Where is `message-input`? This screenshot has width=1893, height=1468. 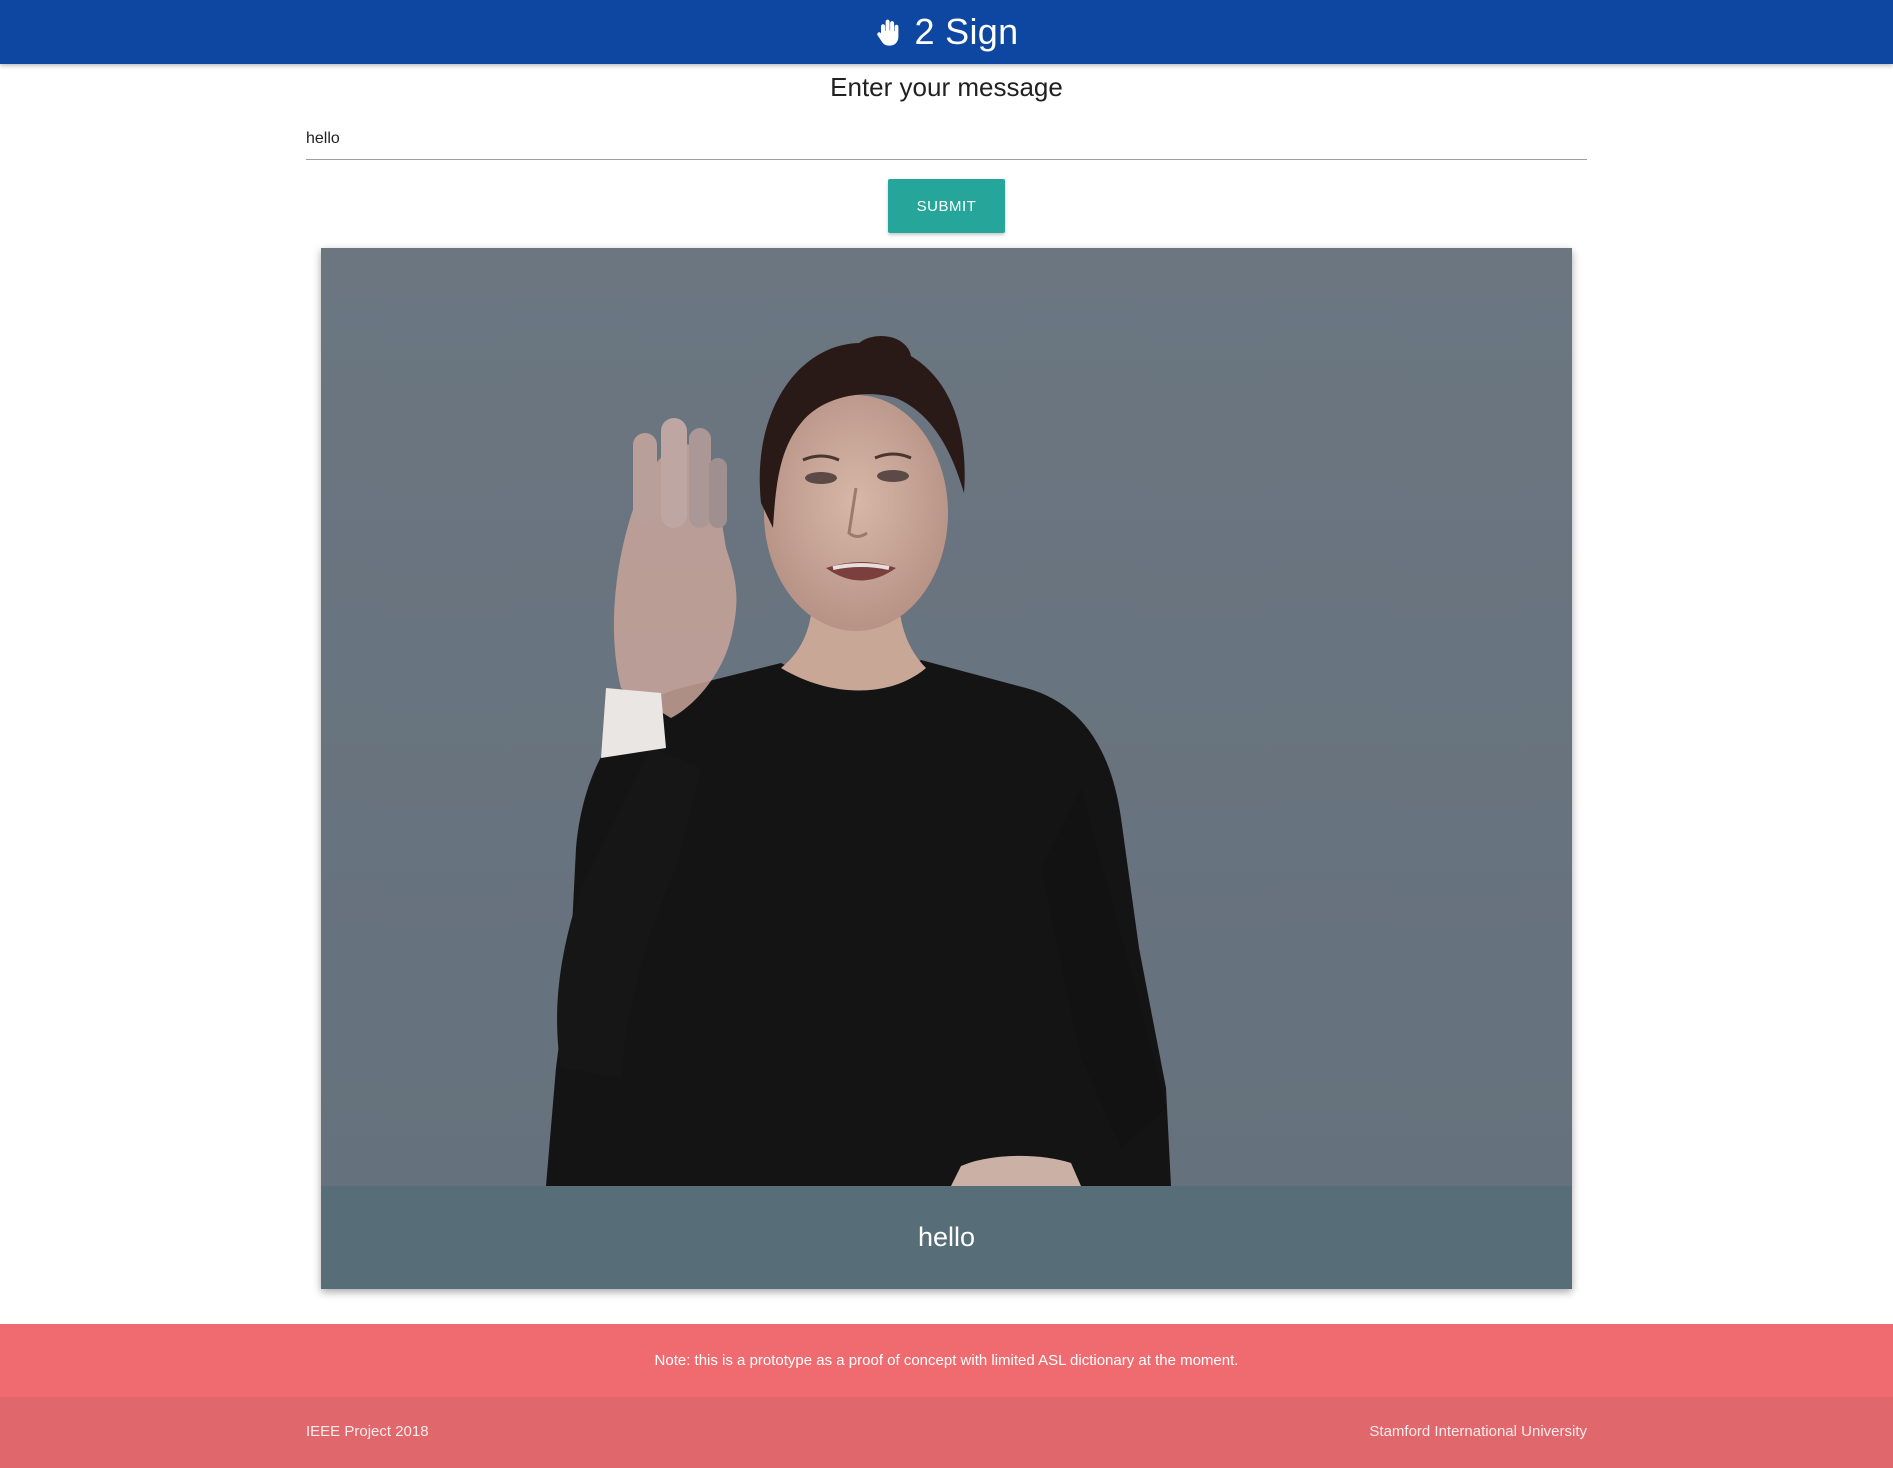 message-input is located at coordinates (946, 139).